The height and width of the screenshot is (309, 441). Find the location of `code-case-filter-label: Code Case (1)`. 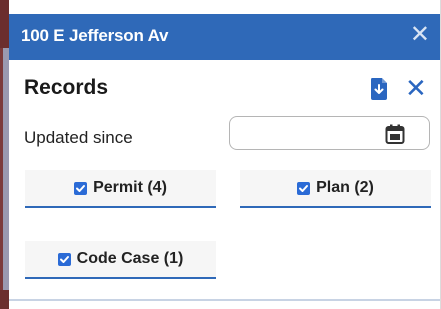

code-case-filter-label: Code Case (1) is located at coordinates (130, 258).